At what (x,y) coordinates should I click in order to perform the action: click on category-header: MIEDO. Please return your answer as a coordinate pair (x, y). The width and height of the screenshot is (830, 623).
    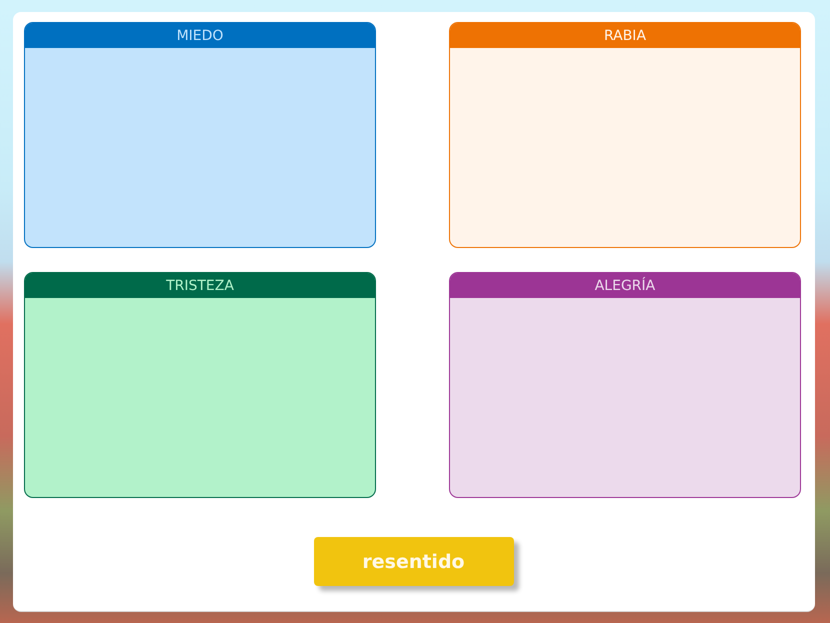
    Looking at the image, I should click on (200, 35).